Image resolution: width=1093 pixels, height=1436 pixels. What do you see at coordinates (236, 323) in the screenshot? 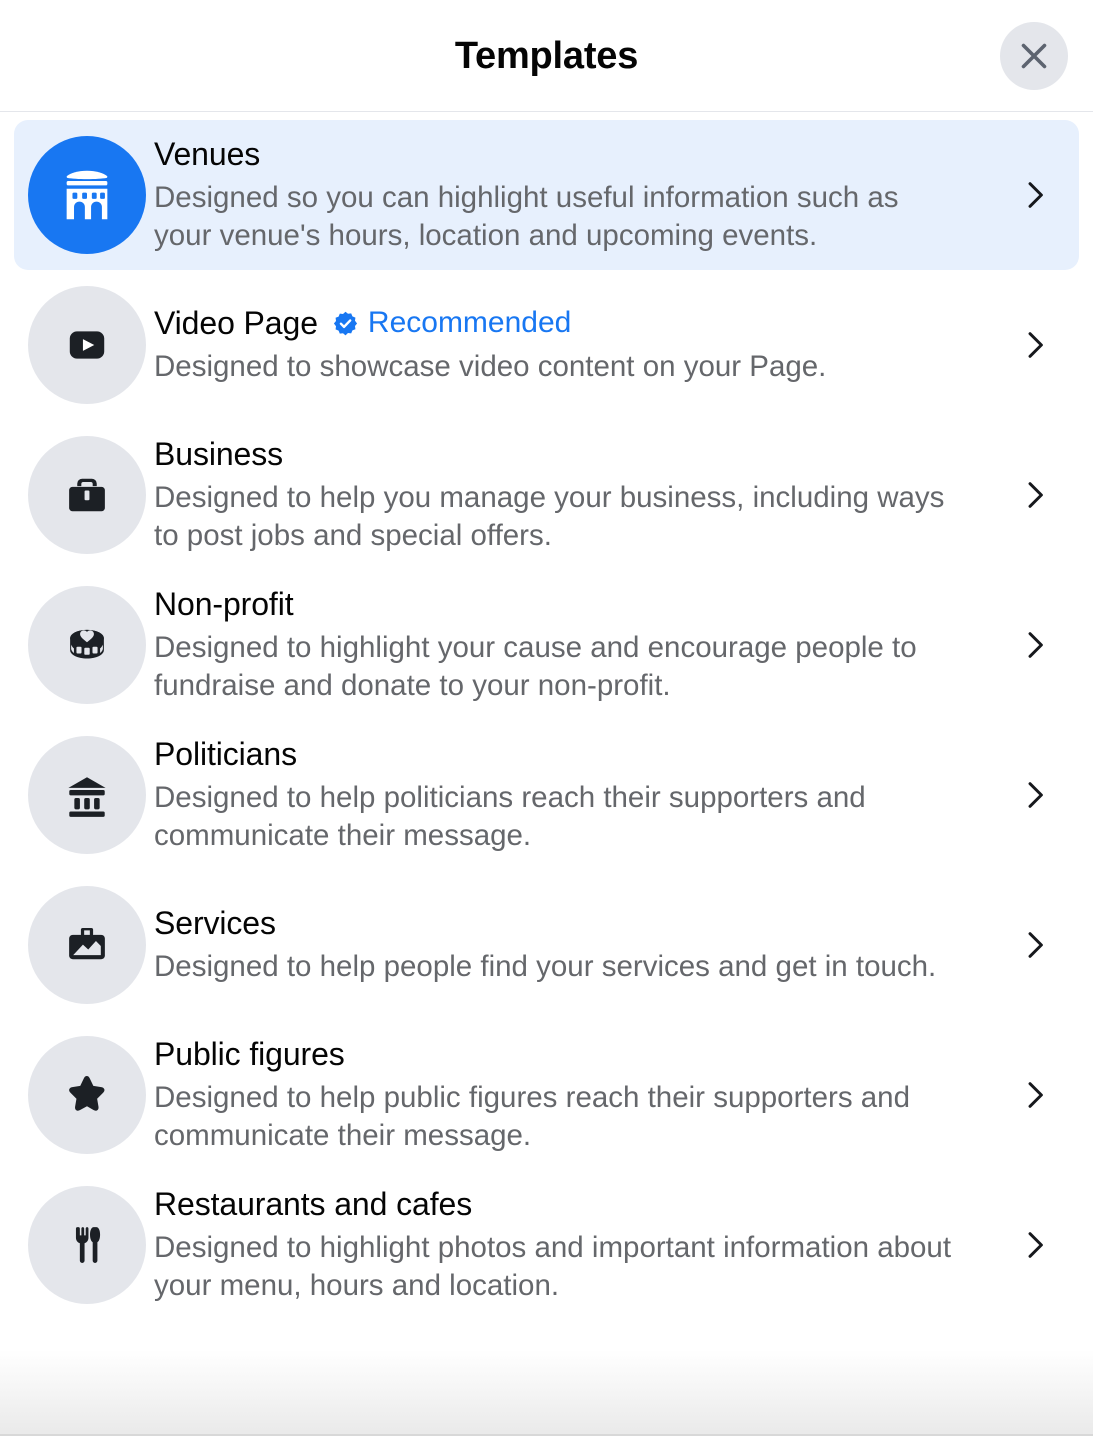
I see `list-item-title: Video Page` at bounding box center [236, 323].